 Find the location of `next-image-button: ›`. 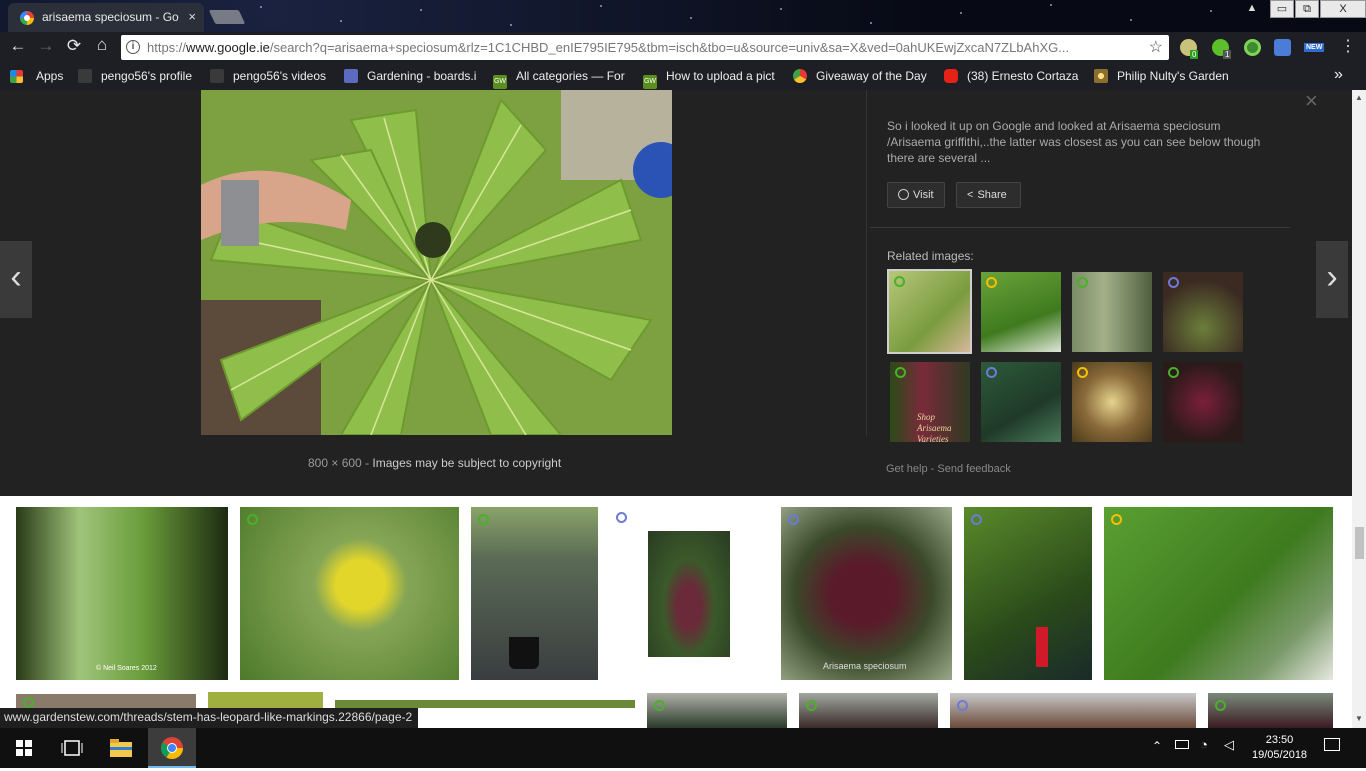

next-image-button: › is located at coordinates (1332, 279).